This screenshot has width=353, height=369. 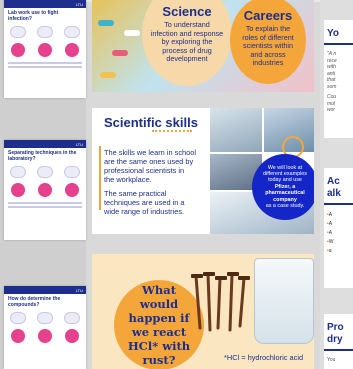 I want to click on lab-photo, so click(x=236, y=130).